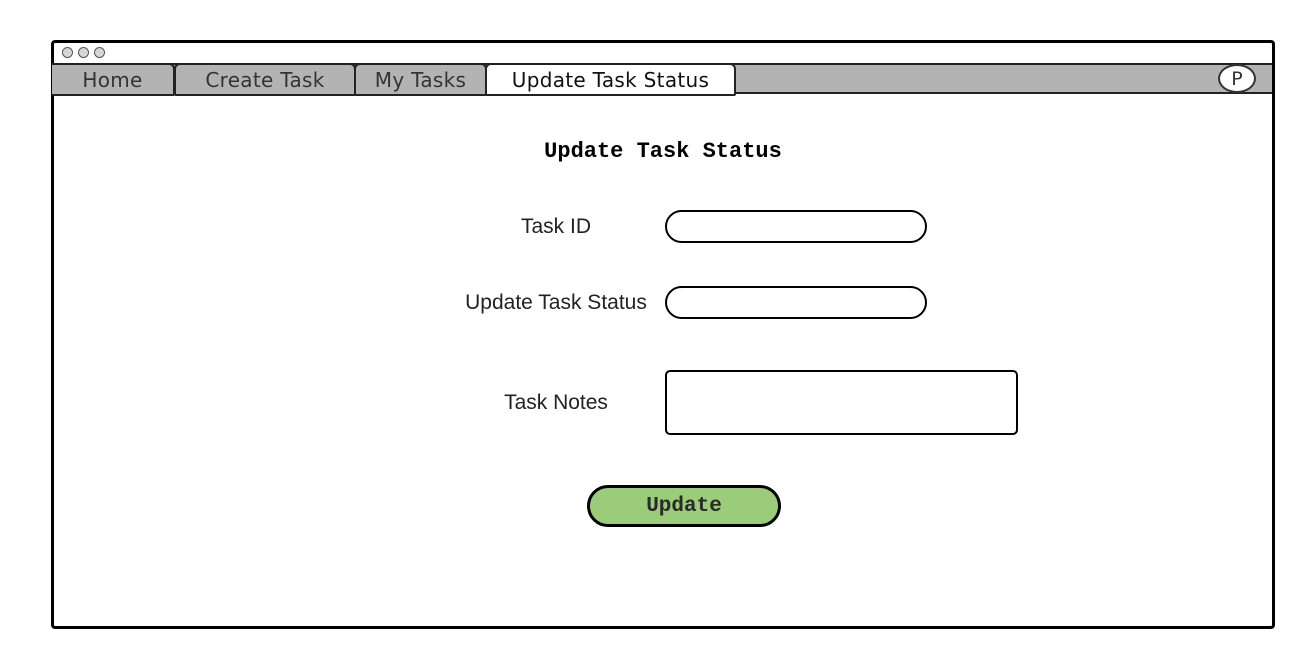  I want to click on window-controls, so click(83, 53).